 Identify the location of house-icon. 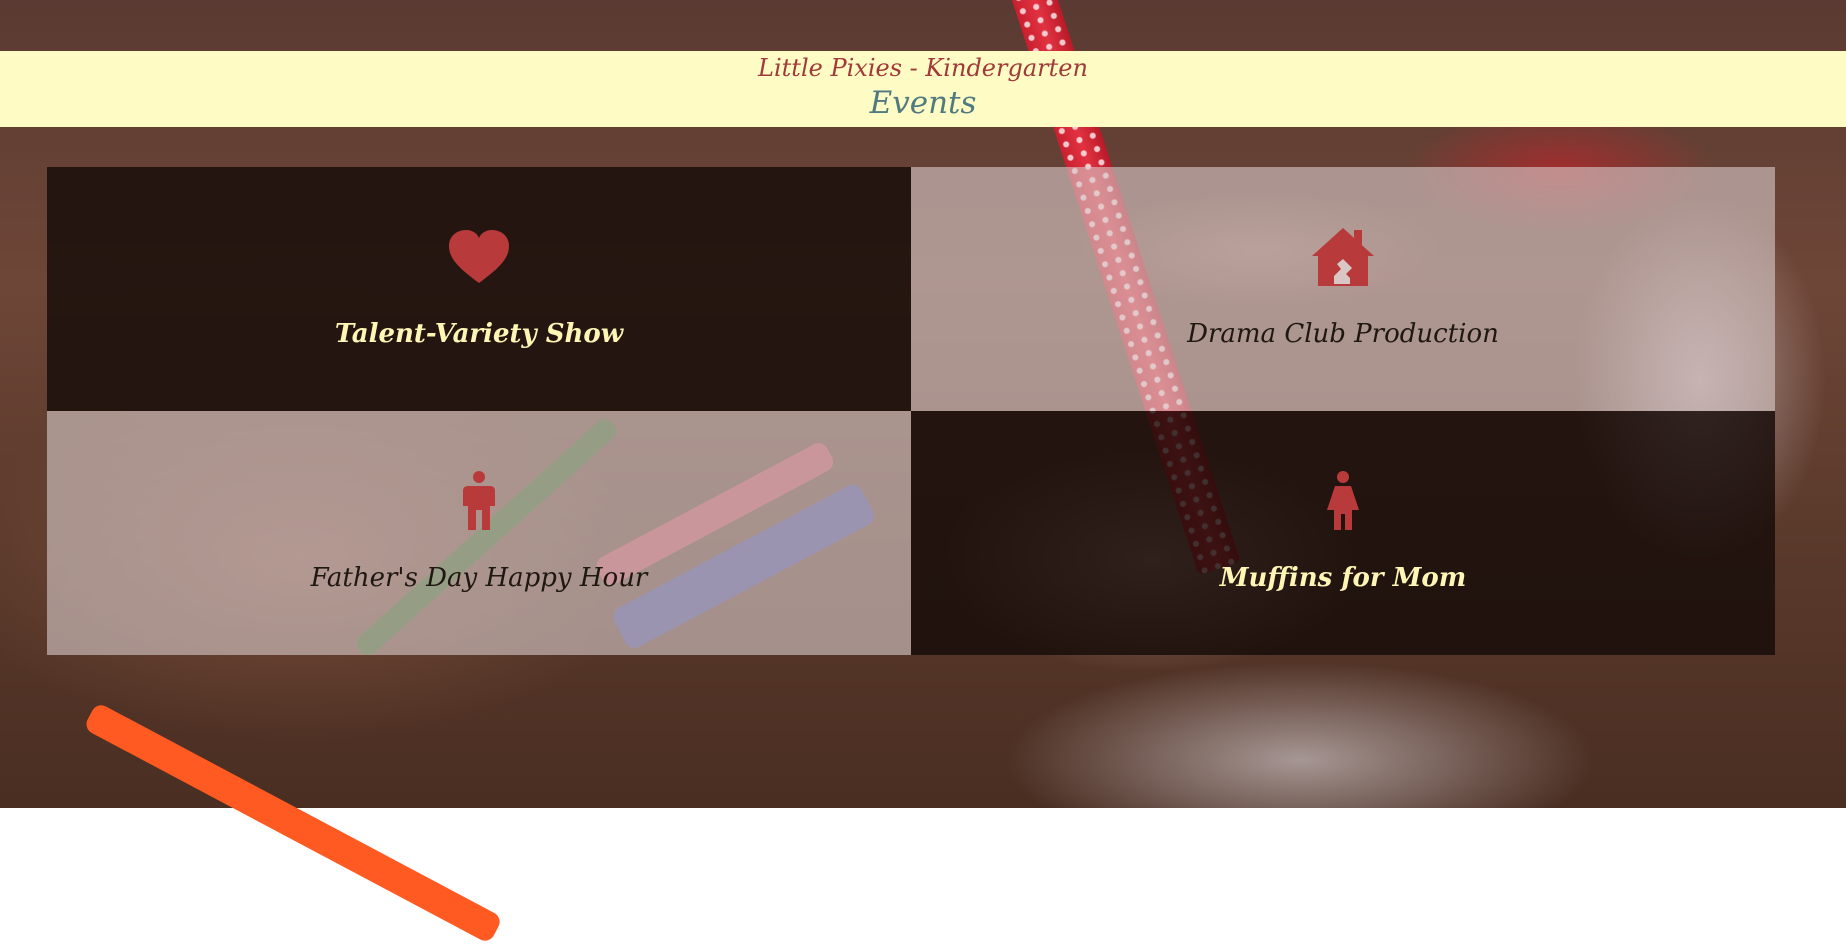
(1343, 257).